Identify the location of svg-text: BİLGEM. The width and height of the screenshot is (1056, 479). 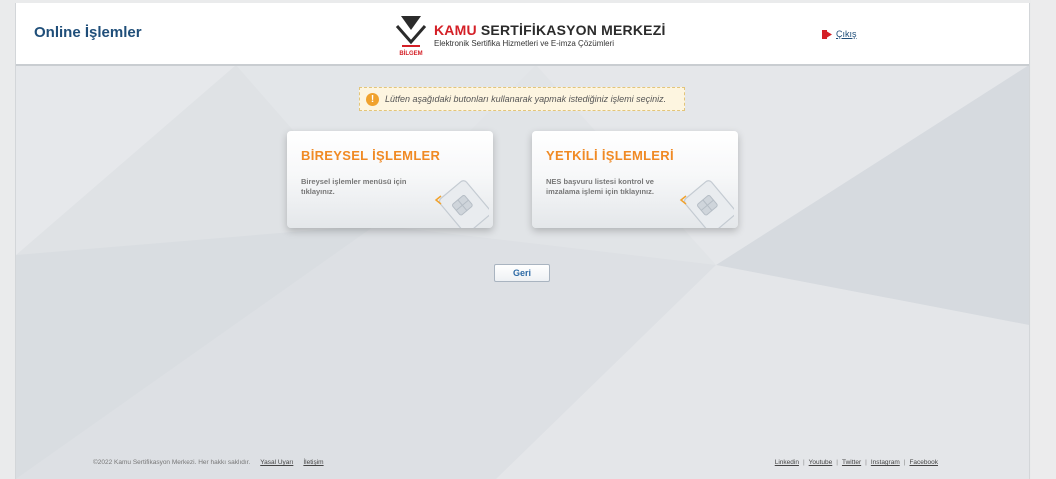
(410, 53).